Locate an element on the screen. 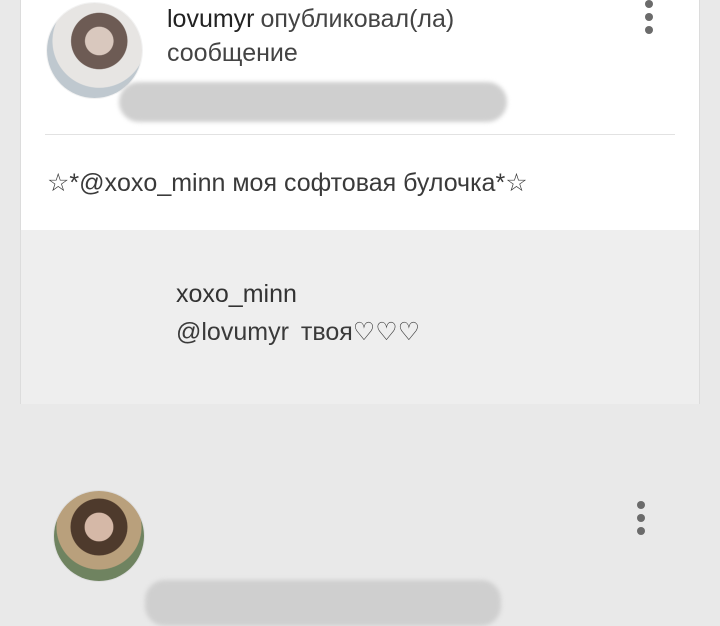  commenter-username: xoxo_minn is located at coordinates (236, 294).